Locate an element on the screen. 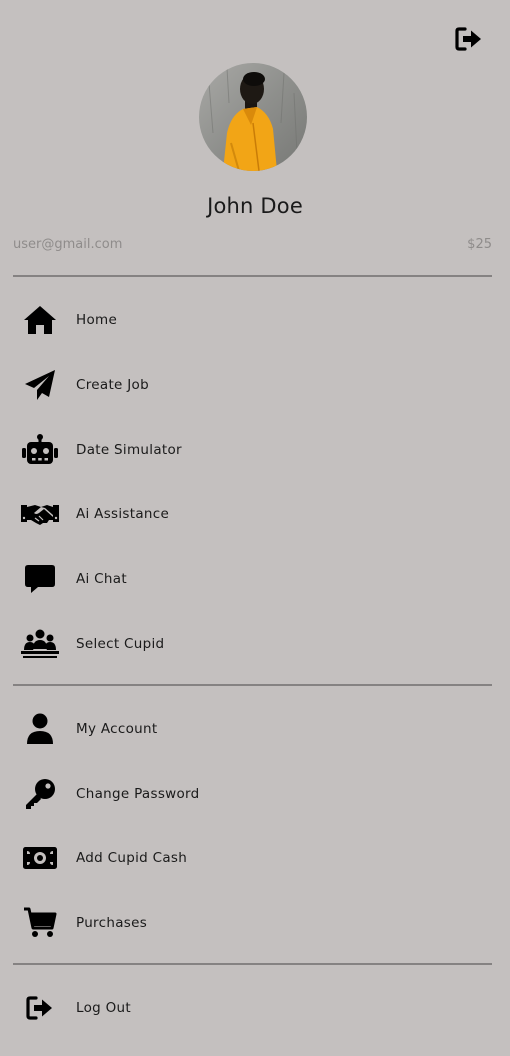 Image resolution: width=510 pixels, height=1056 pixels. chat-bubble-icon is located at coordinates (40, 579).